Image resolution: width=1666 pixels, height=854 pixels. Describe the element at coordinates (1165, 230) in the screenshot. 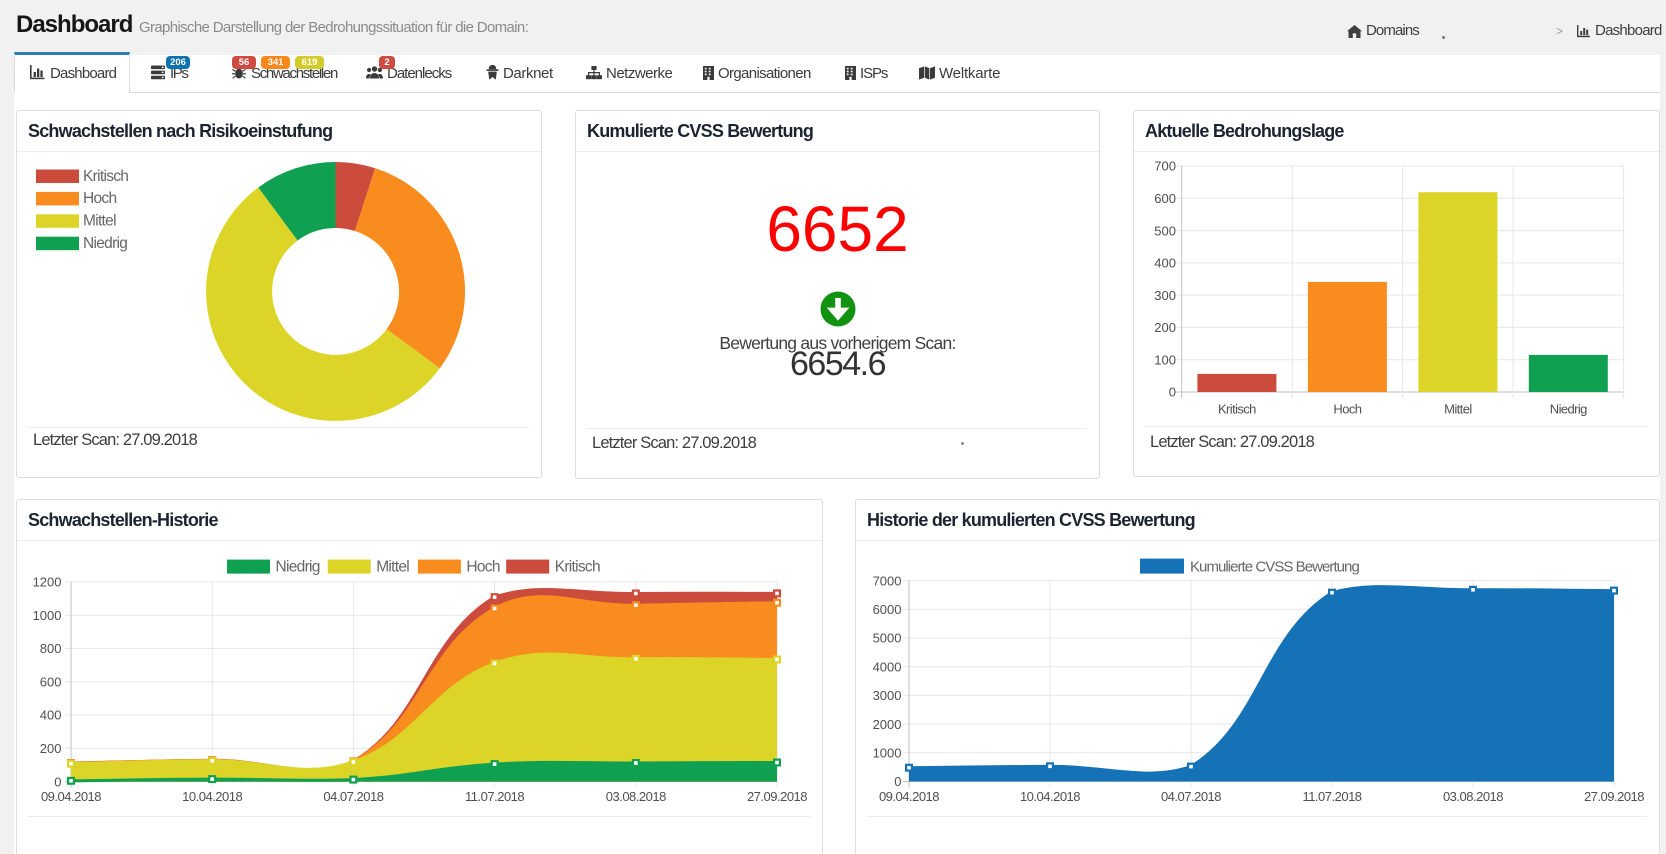

I see `svg-text: 500` at that location.